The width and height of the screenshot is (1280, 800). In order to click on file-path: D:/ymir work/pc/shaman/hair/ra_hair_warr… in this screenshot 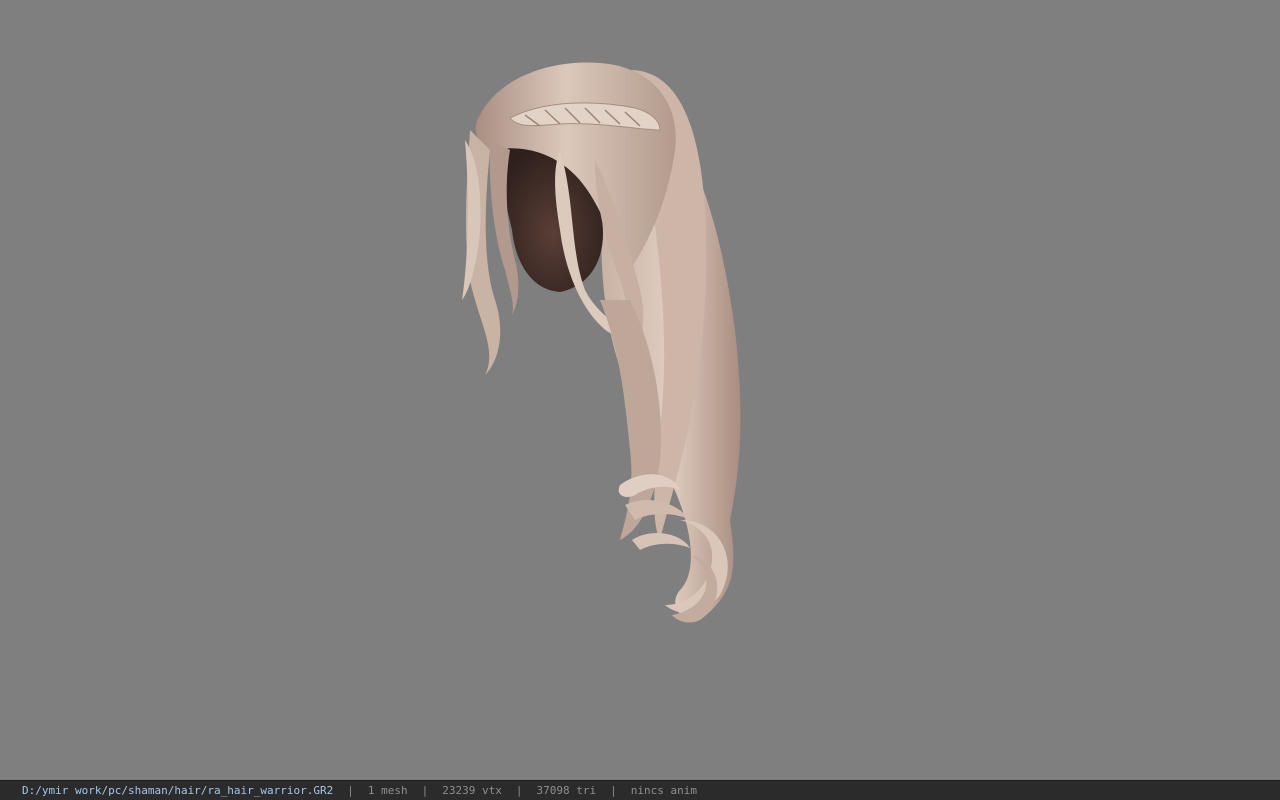, I will do `click(178, 790)`.